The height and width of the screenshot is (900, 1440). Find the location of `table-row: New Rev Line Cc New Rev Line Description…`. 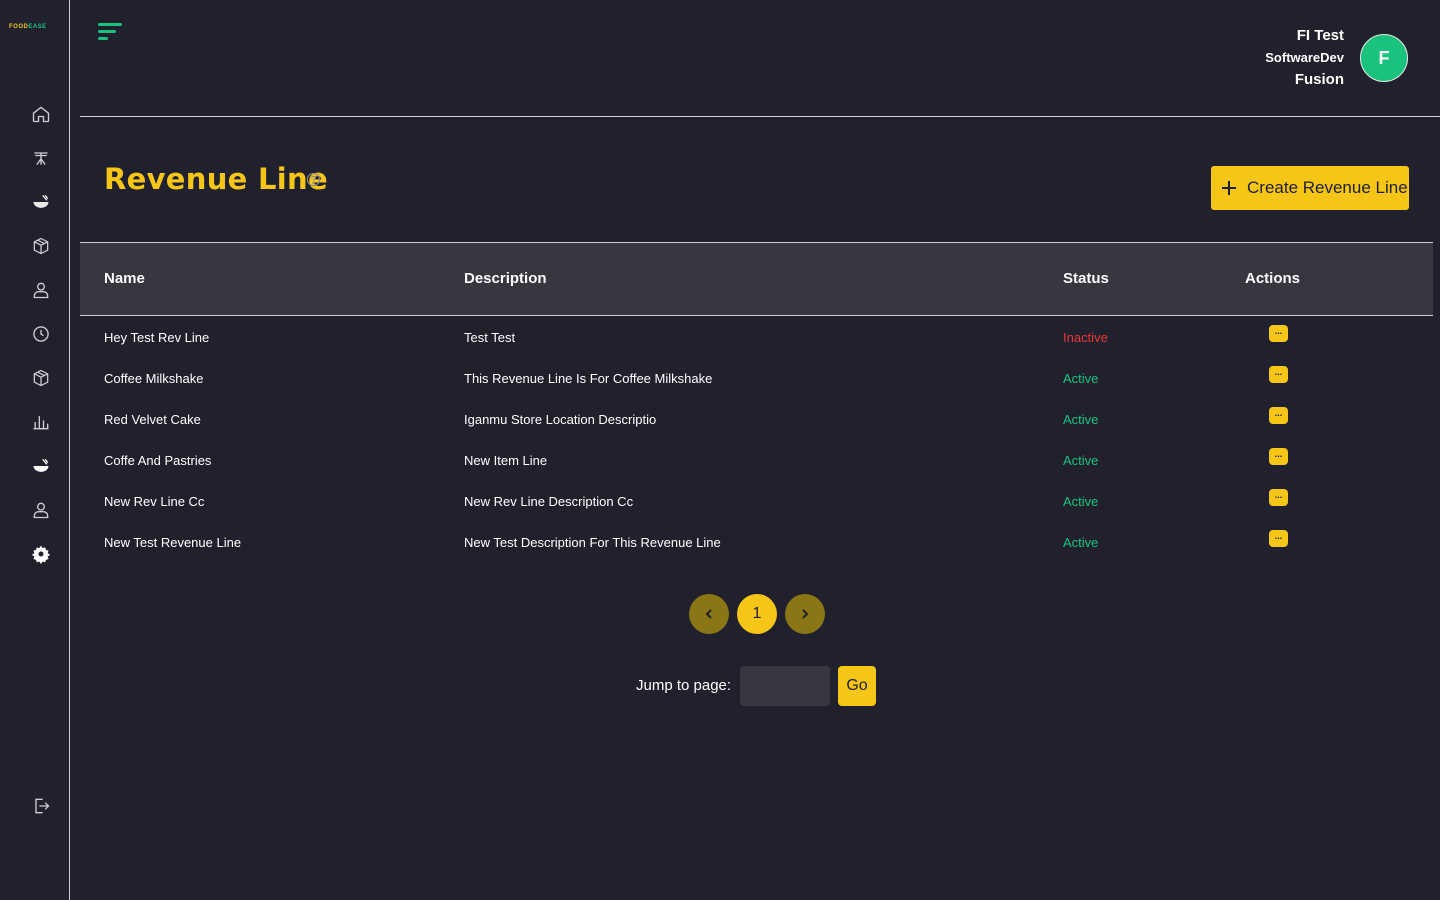

table-row: New Rev Line Cc New Rev Line Description… is located at coordinates (756, 500).